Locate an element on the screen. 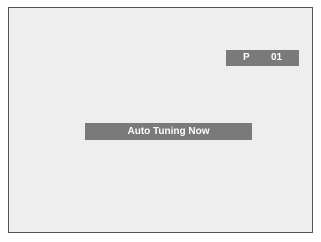 This screenshot has width=321, height=242. channel-number-label: 01 is located at coordinates (277, 57).